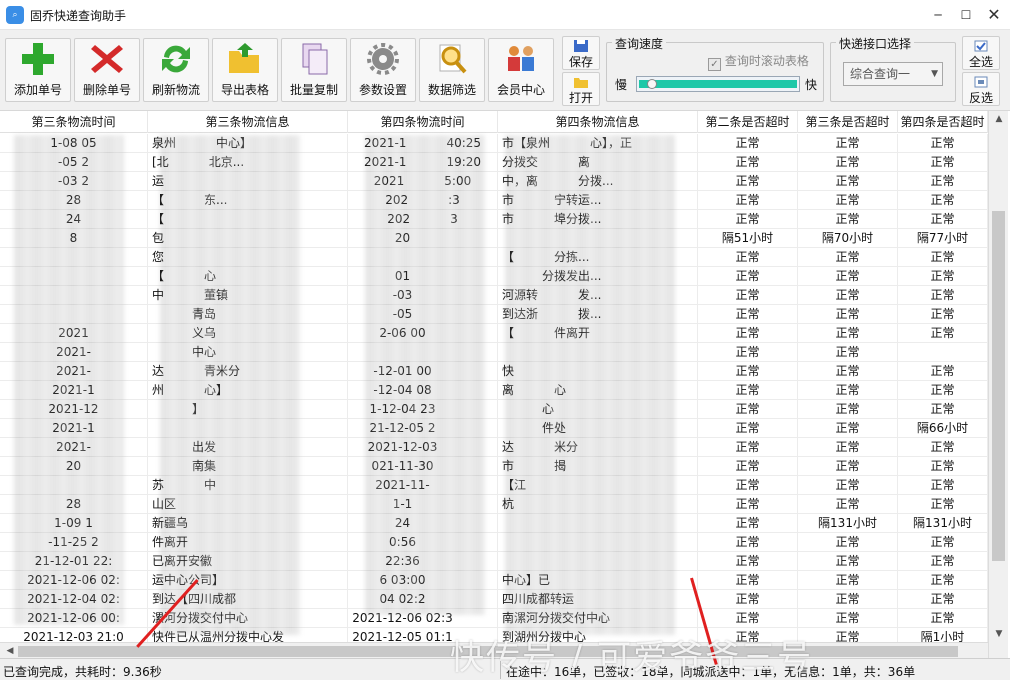 This screenshot has width=1010, height=680. I want to click on table-row: 【心01分拨发出...正常正常正常, so click(494, 276).